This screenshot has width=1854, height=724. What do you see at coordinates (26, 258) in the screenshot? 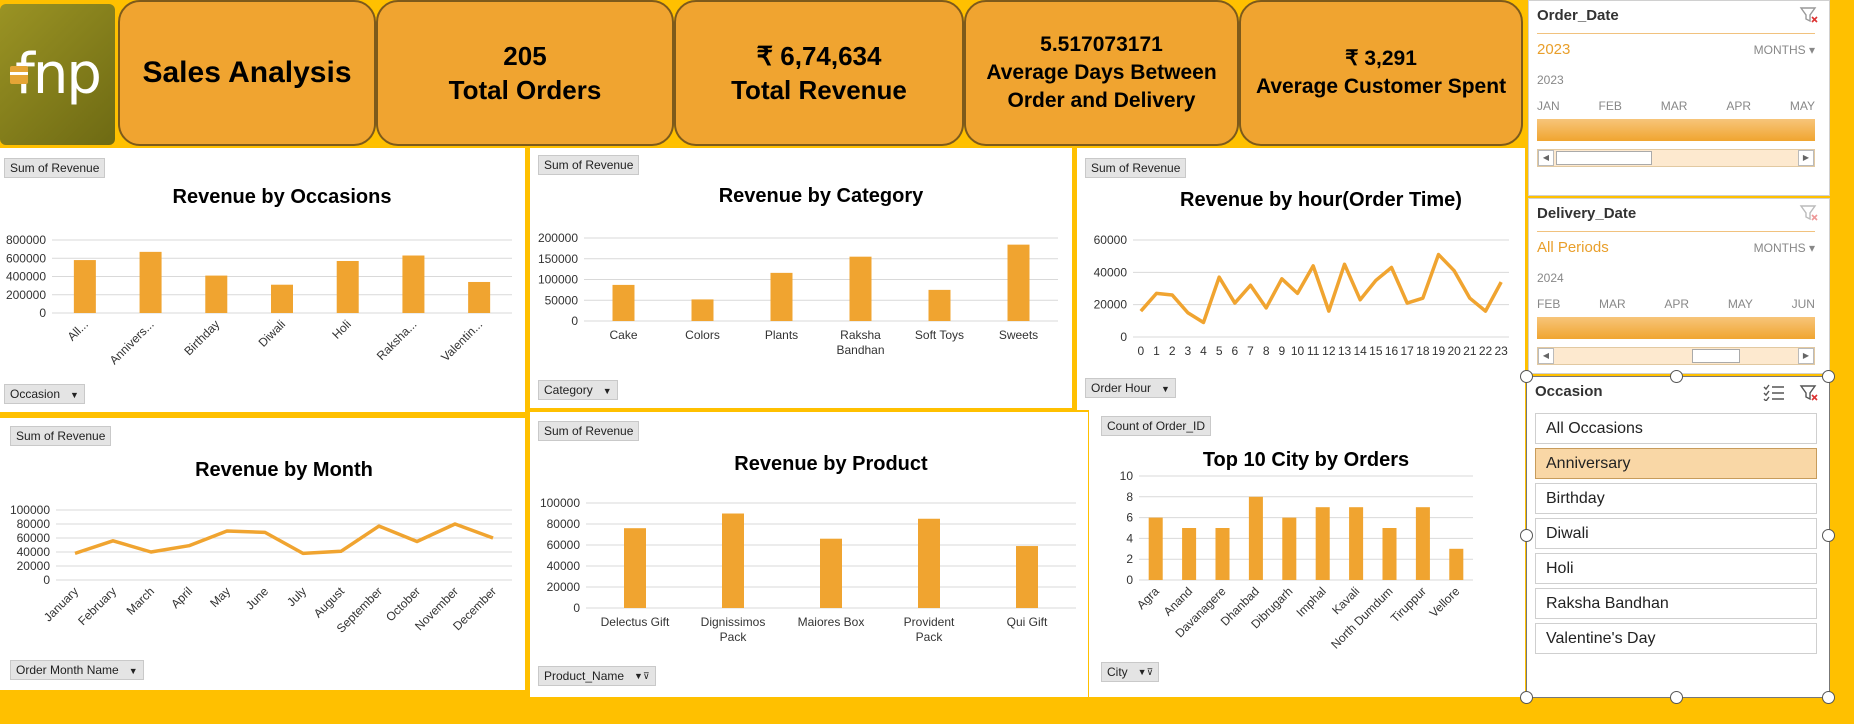
I see `y-tick-label: 600000` at bounding box center [26, 258].